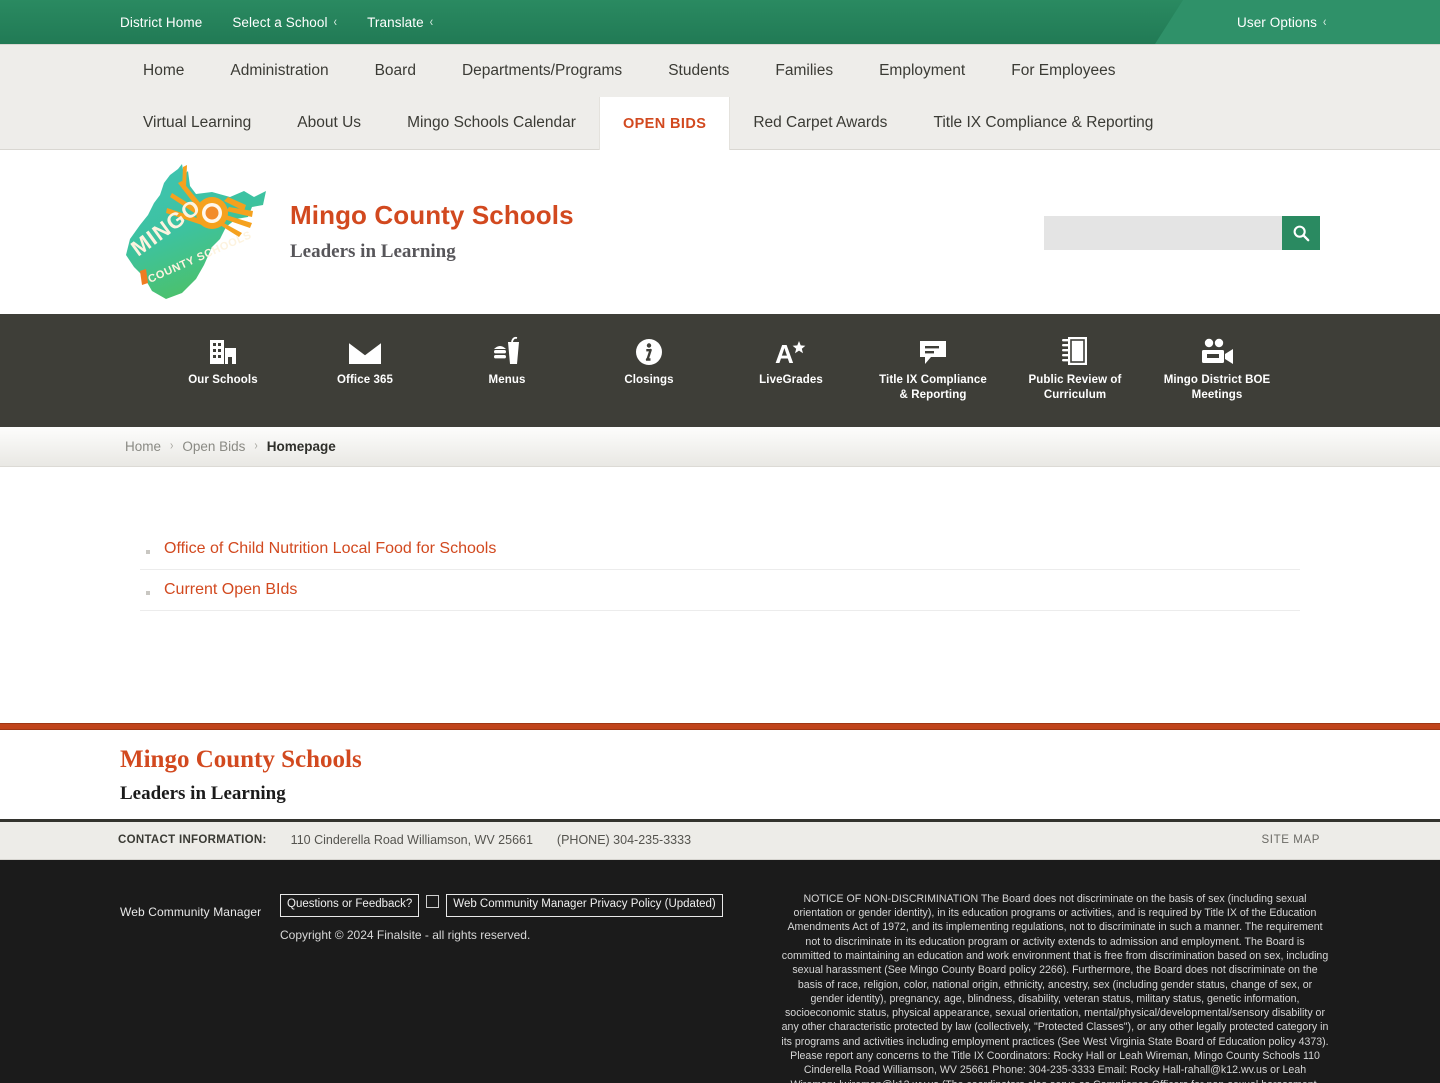 This screenshot has height=1083, width=1440. What do you see at coordinates (301, 446) in the screenshot?
I see `breadcrumb-item-homepage: Homepage` at bounding box center [301, 446].